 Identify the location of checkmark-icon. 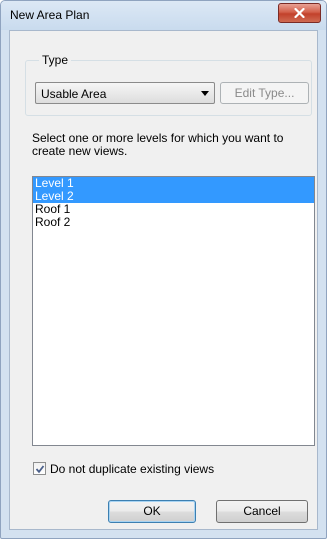
(40, 469).